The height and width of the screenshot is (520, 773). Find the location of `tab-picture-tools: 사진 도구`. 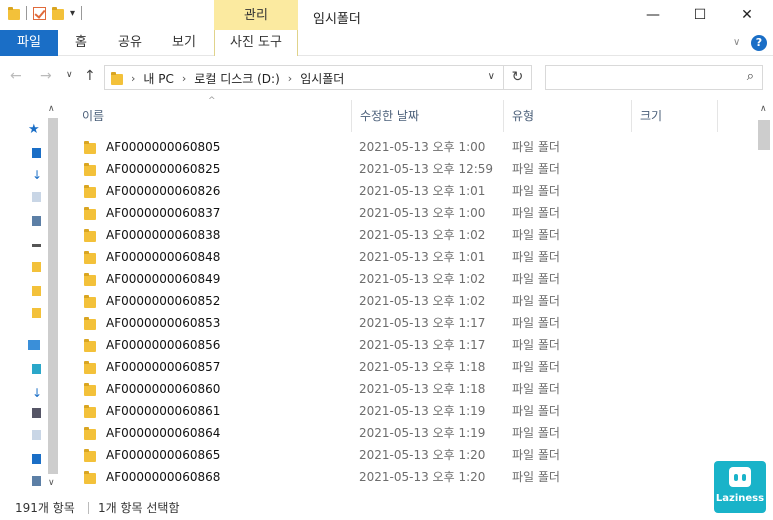

tab-picture-tools: 사진 도구 is located at coordinates (256, 43).